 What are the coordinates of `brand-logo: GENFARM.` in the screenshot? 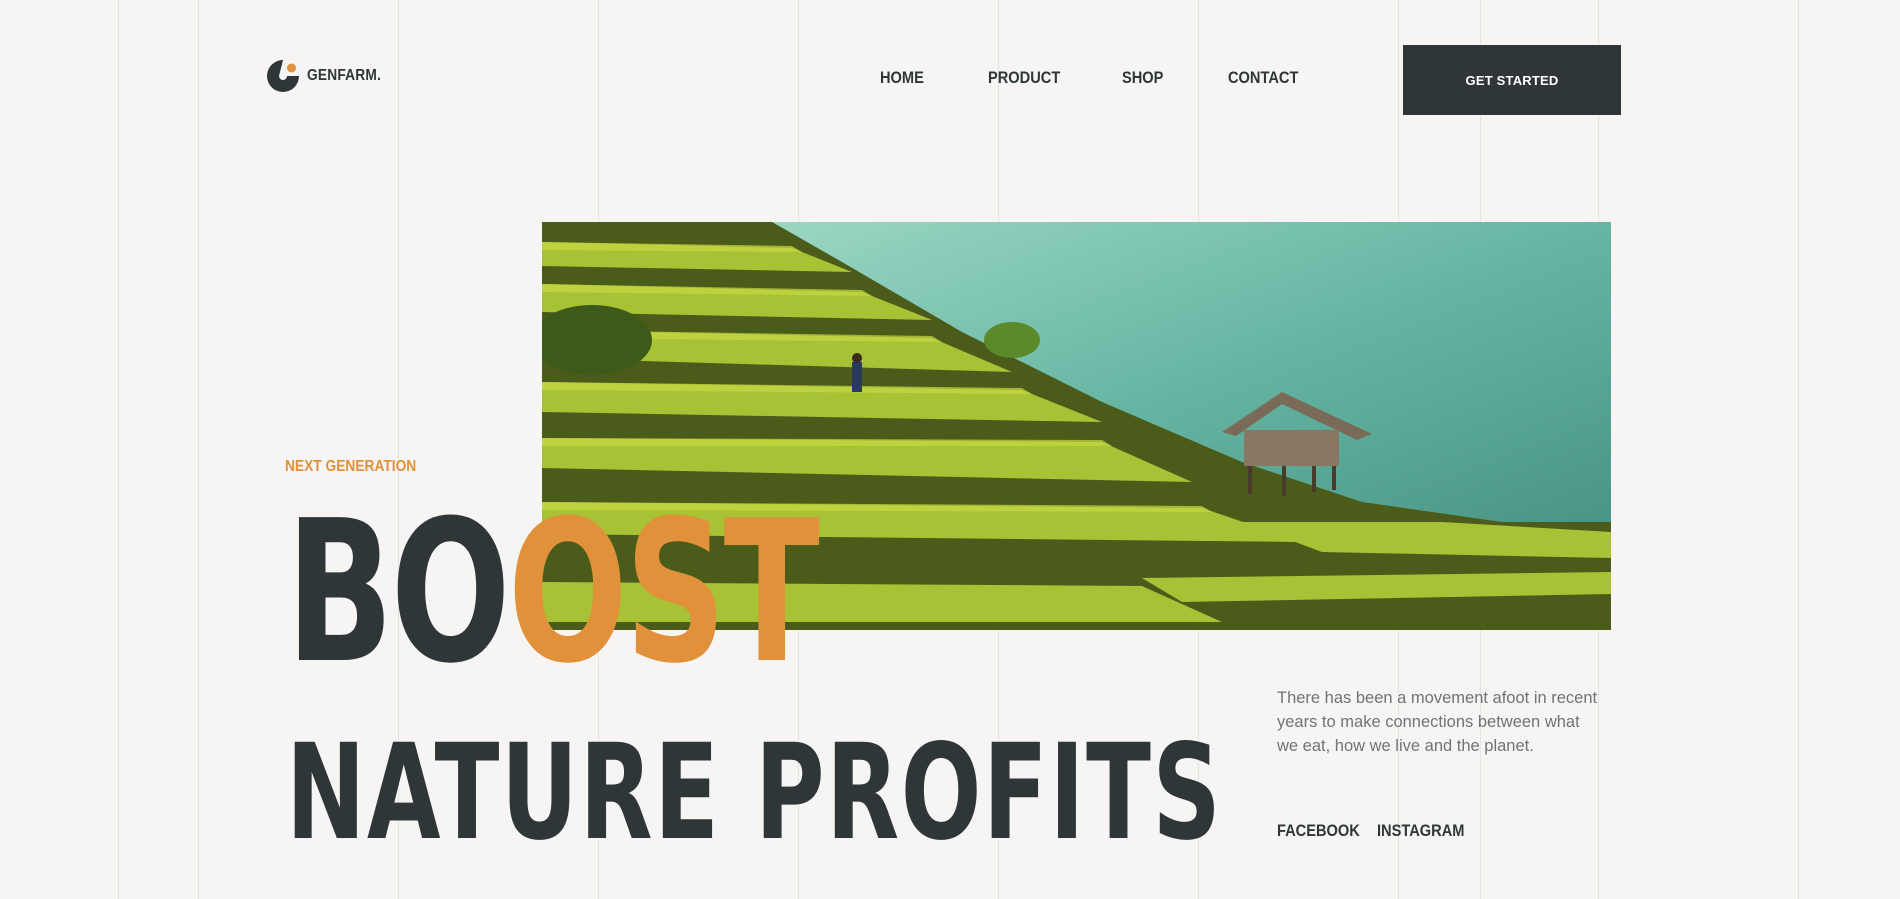 It's located at (329, 76).